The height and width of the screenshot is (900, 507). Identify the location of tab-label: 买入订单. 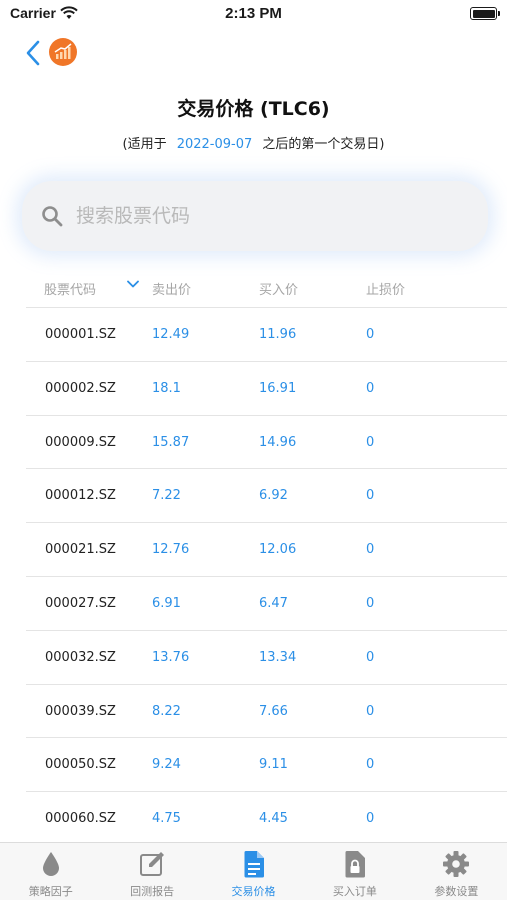
(354, 891).